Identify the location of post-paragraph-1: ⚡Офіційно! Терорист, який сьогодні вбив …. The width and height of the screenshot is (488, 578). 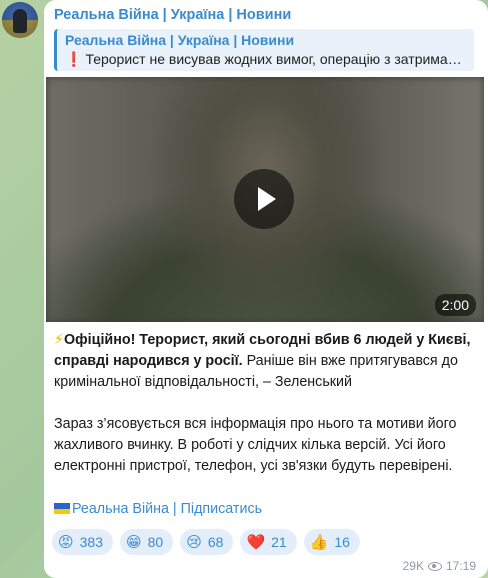
(266, 361).